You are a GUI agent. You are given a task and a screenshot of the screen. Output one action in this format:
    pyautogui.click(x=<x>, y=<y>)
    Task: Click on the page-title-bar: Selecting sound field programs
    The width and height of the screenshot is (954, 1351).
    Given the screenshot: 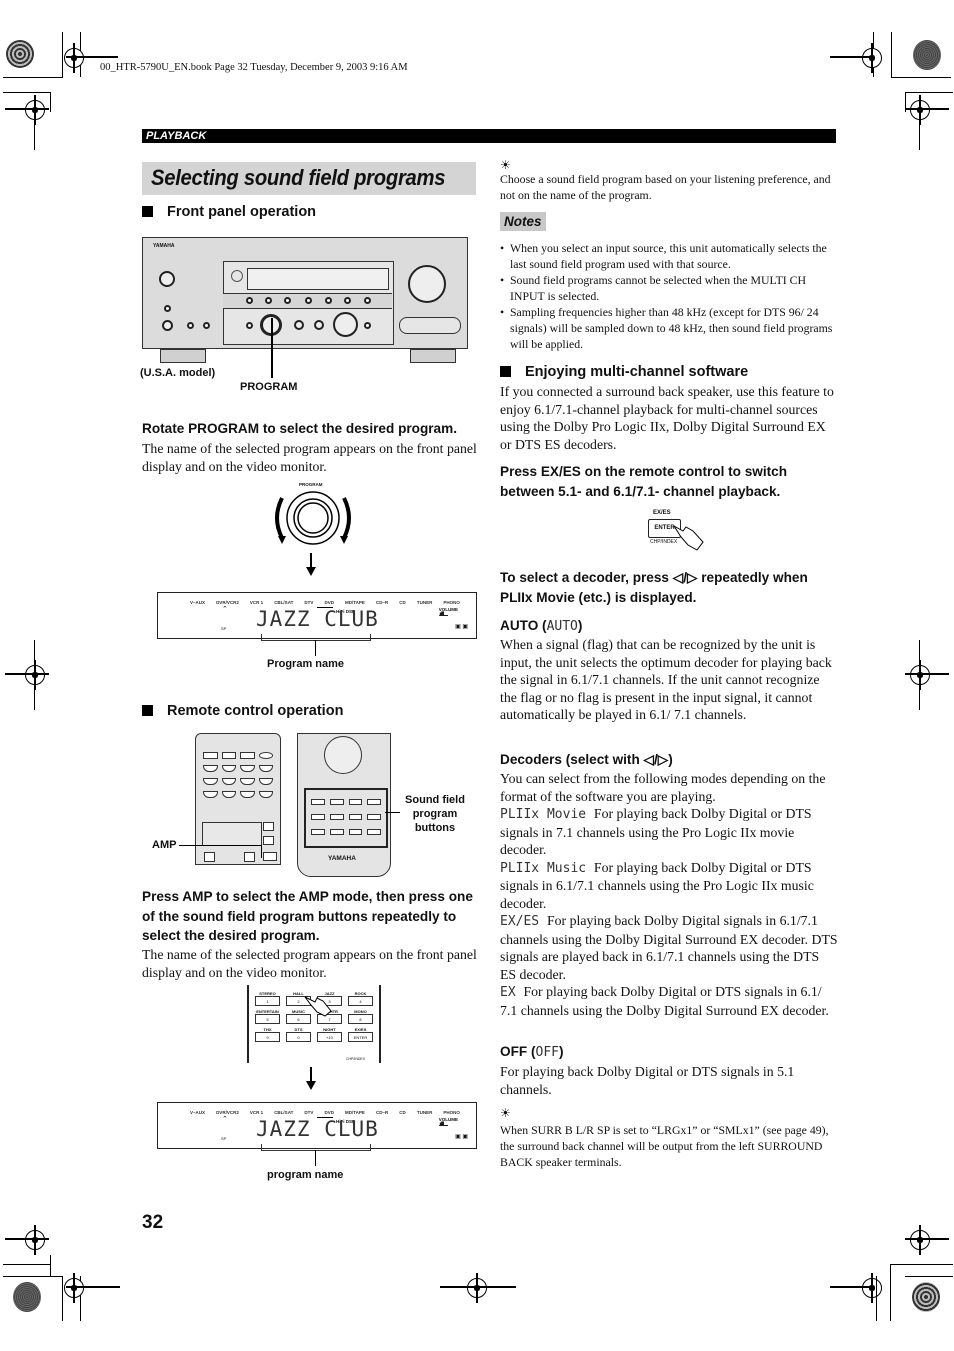 What is the action you would take?
    pyautogui.click(x=309, y=178)
    